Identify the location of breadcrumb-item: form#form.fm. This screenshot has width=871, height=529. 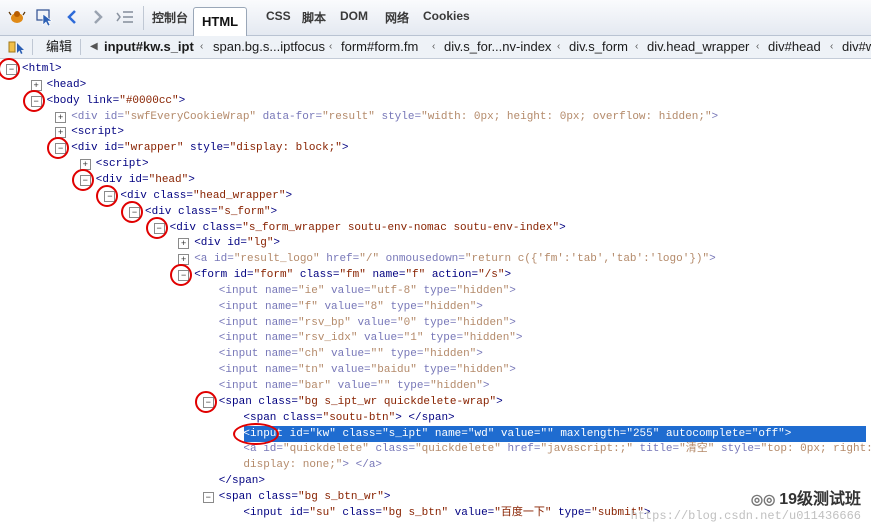
(379, 47).